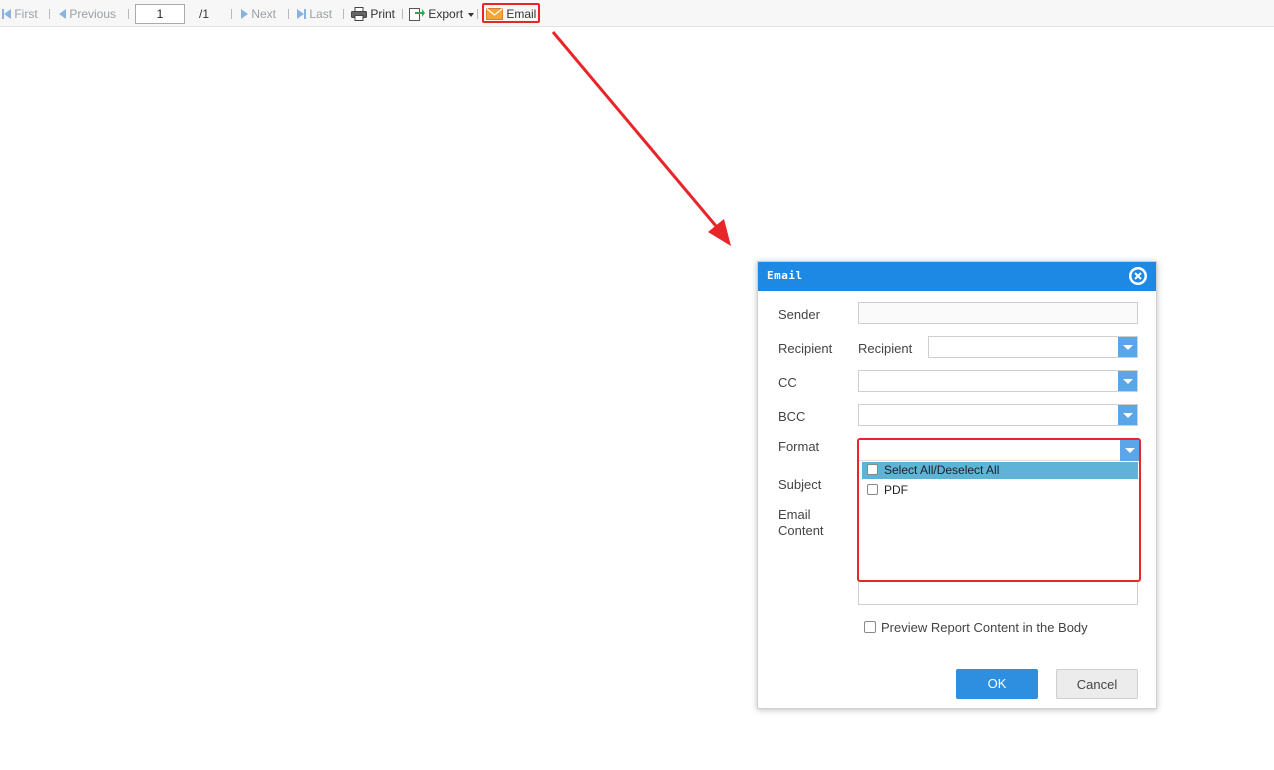 The image size is (1274, 770). Describe the element at coordinates (1000, 490) in the screenshot. I see `format-option-pdf: PDF` at that location.